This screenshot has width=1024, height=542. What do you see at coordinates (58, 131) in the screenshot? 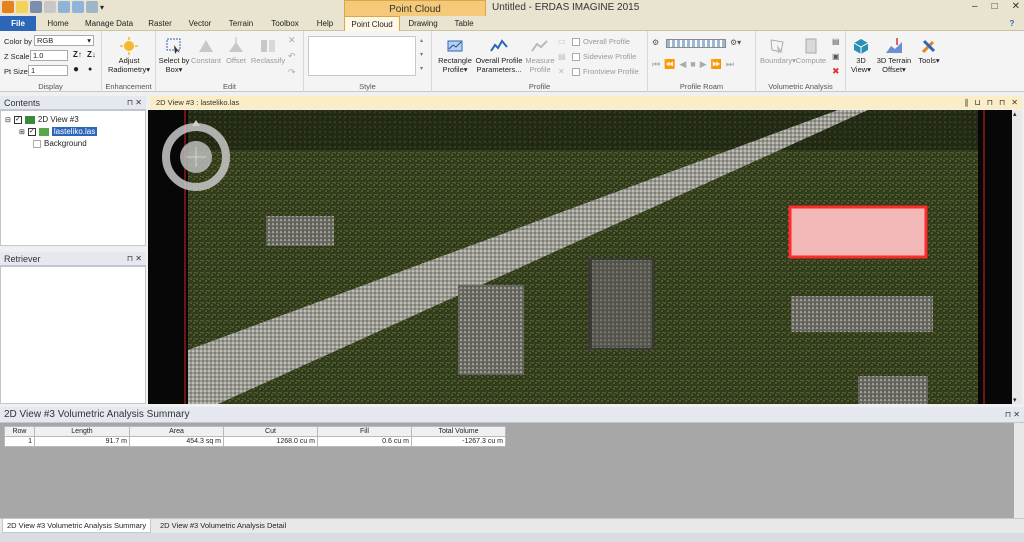
I see `tree-item-layer: ⊞ ✓ lasteliko.las` at bounding box center [58, 131].